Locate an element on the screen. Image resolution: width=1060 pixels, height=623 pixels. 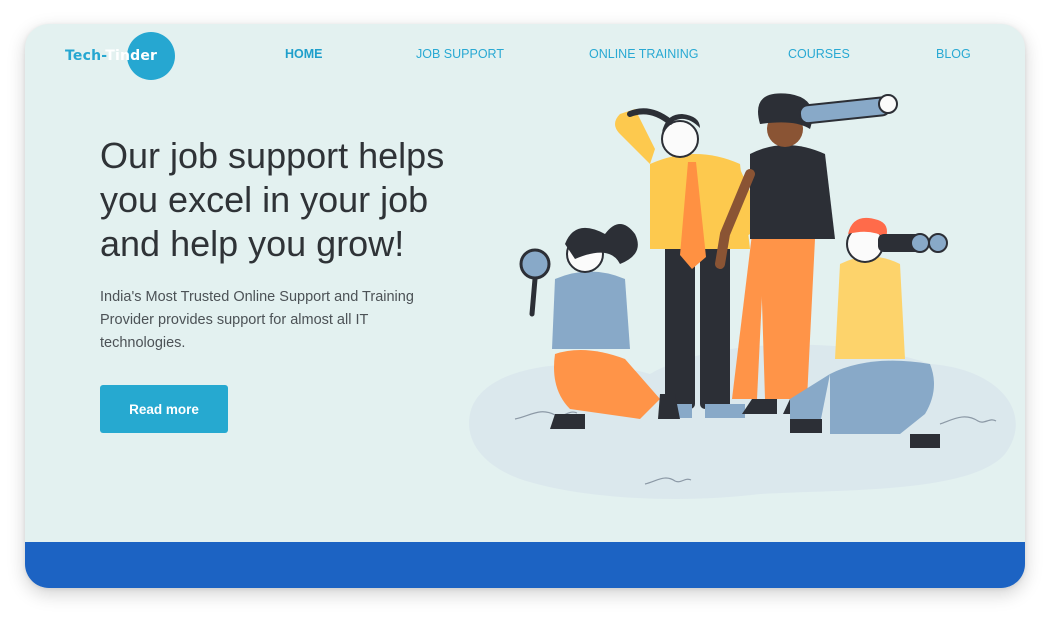
logo-text: Tech-Tinder is located at coordinates (111, 56).